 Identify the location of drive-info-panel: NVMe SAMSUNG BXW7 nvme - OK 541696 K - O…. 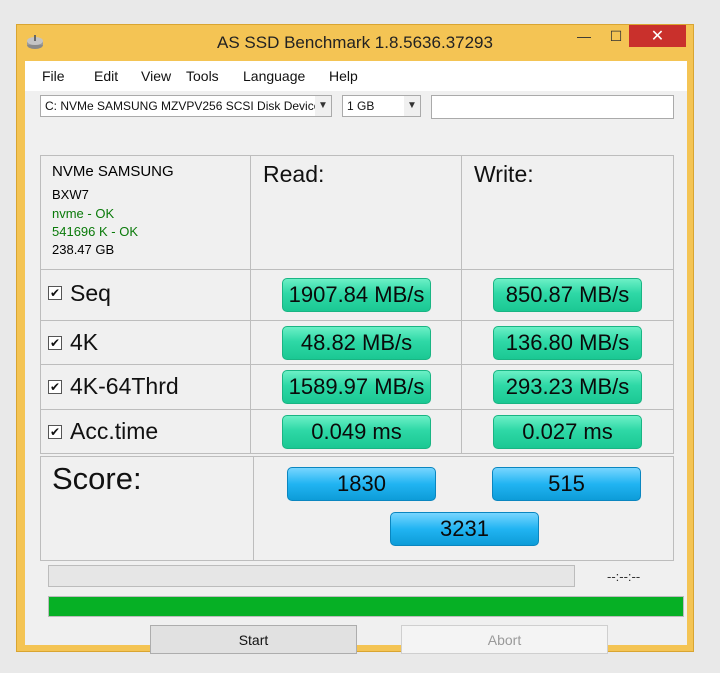
(145, 212).